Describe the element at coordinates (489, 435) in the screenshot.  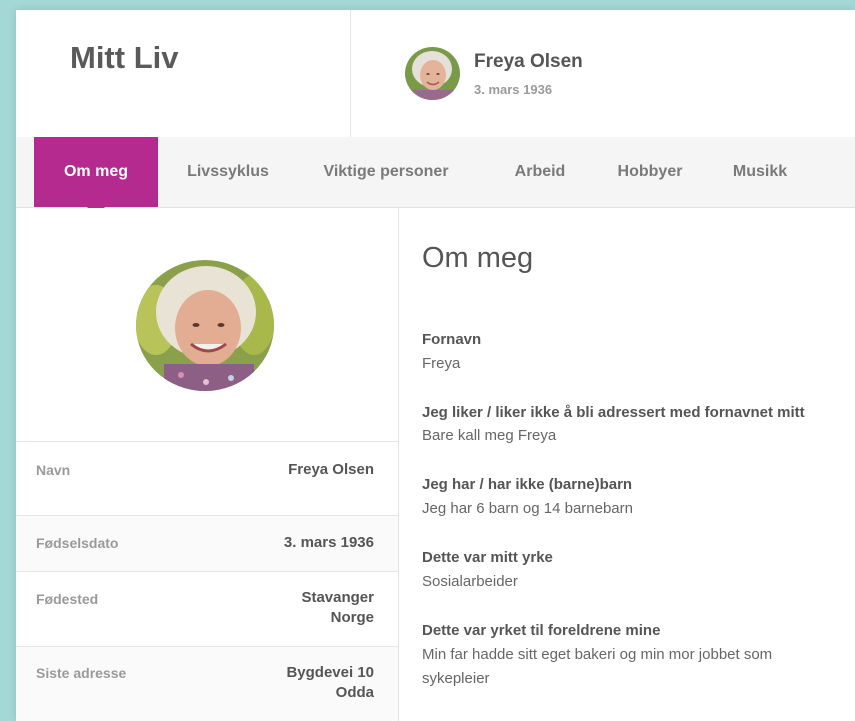
I see `field-value-adressering: Bare kall meg Freya` at that location.